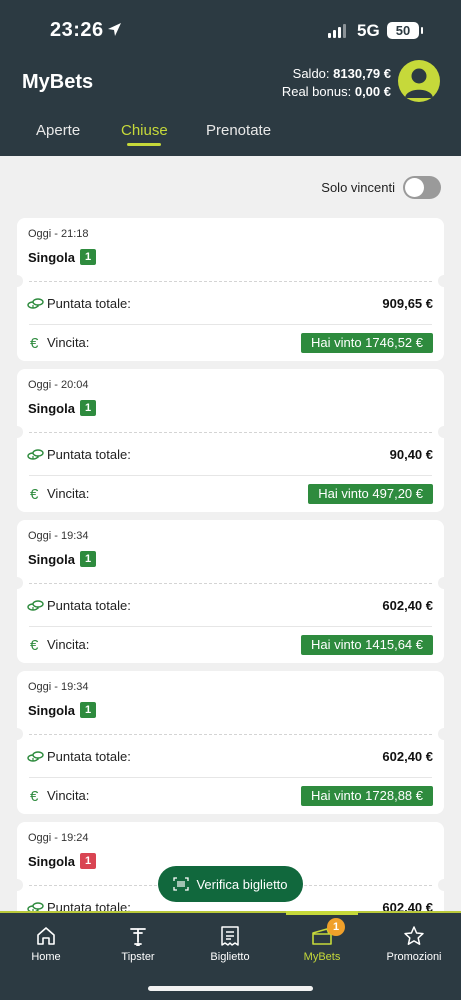  What do you see at coordinates (230, 936) in the screenshot?
I see `ticket-icon` at bounding box center [230, 936].